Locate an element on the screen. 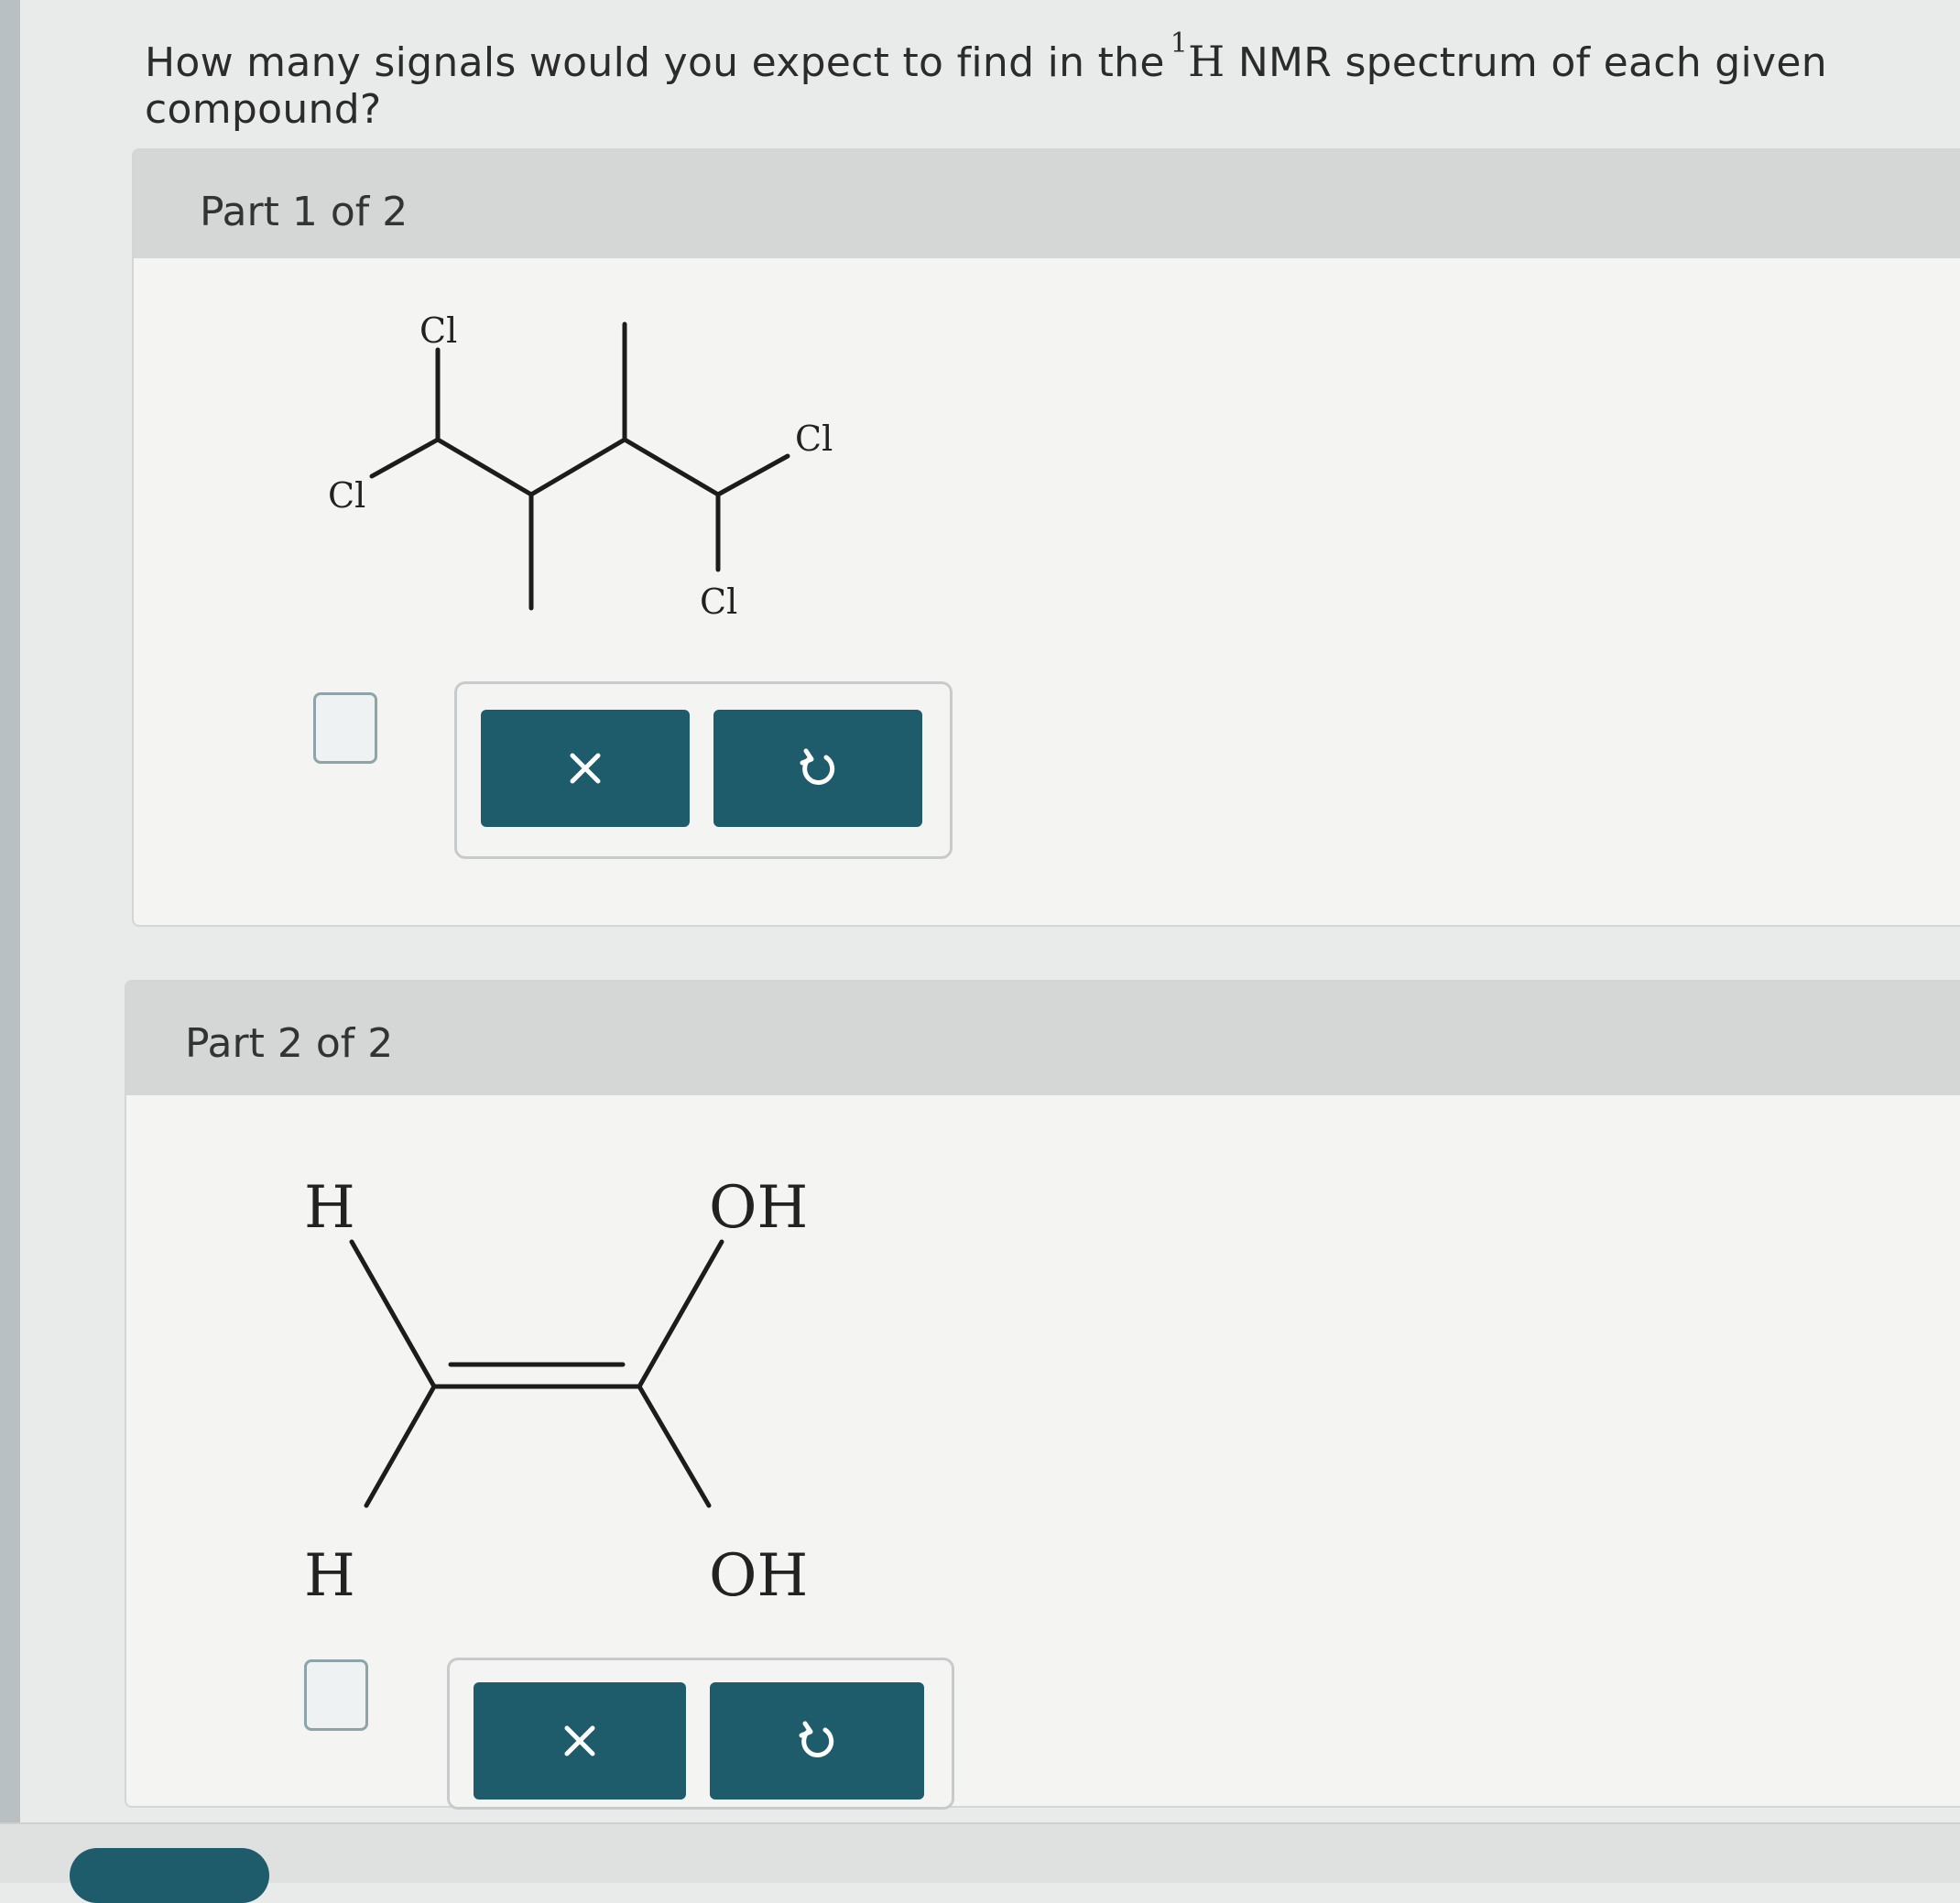 The image size is (1960, 1903). part-2-reset-button is located at coordinates (817, 1741).